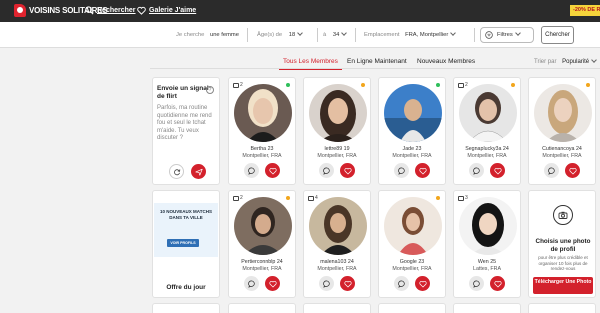 The width and height of the screenshot is (600, 313). Describe the element at coordinates (382, 35) in the screenshot. I see `location-label: Emplacement` at that location.